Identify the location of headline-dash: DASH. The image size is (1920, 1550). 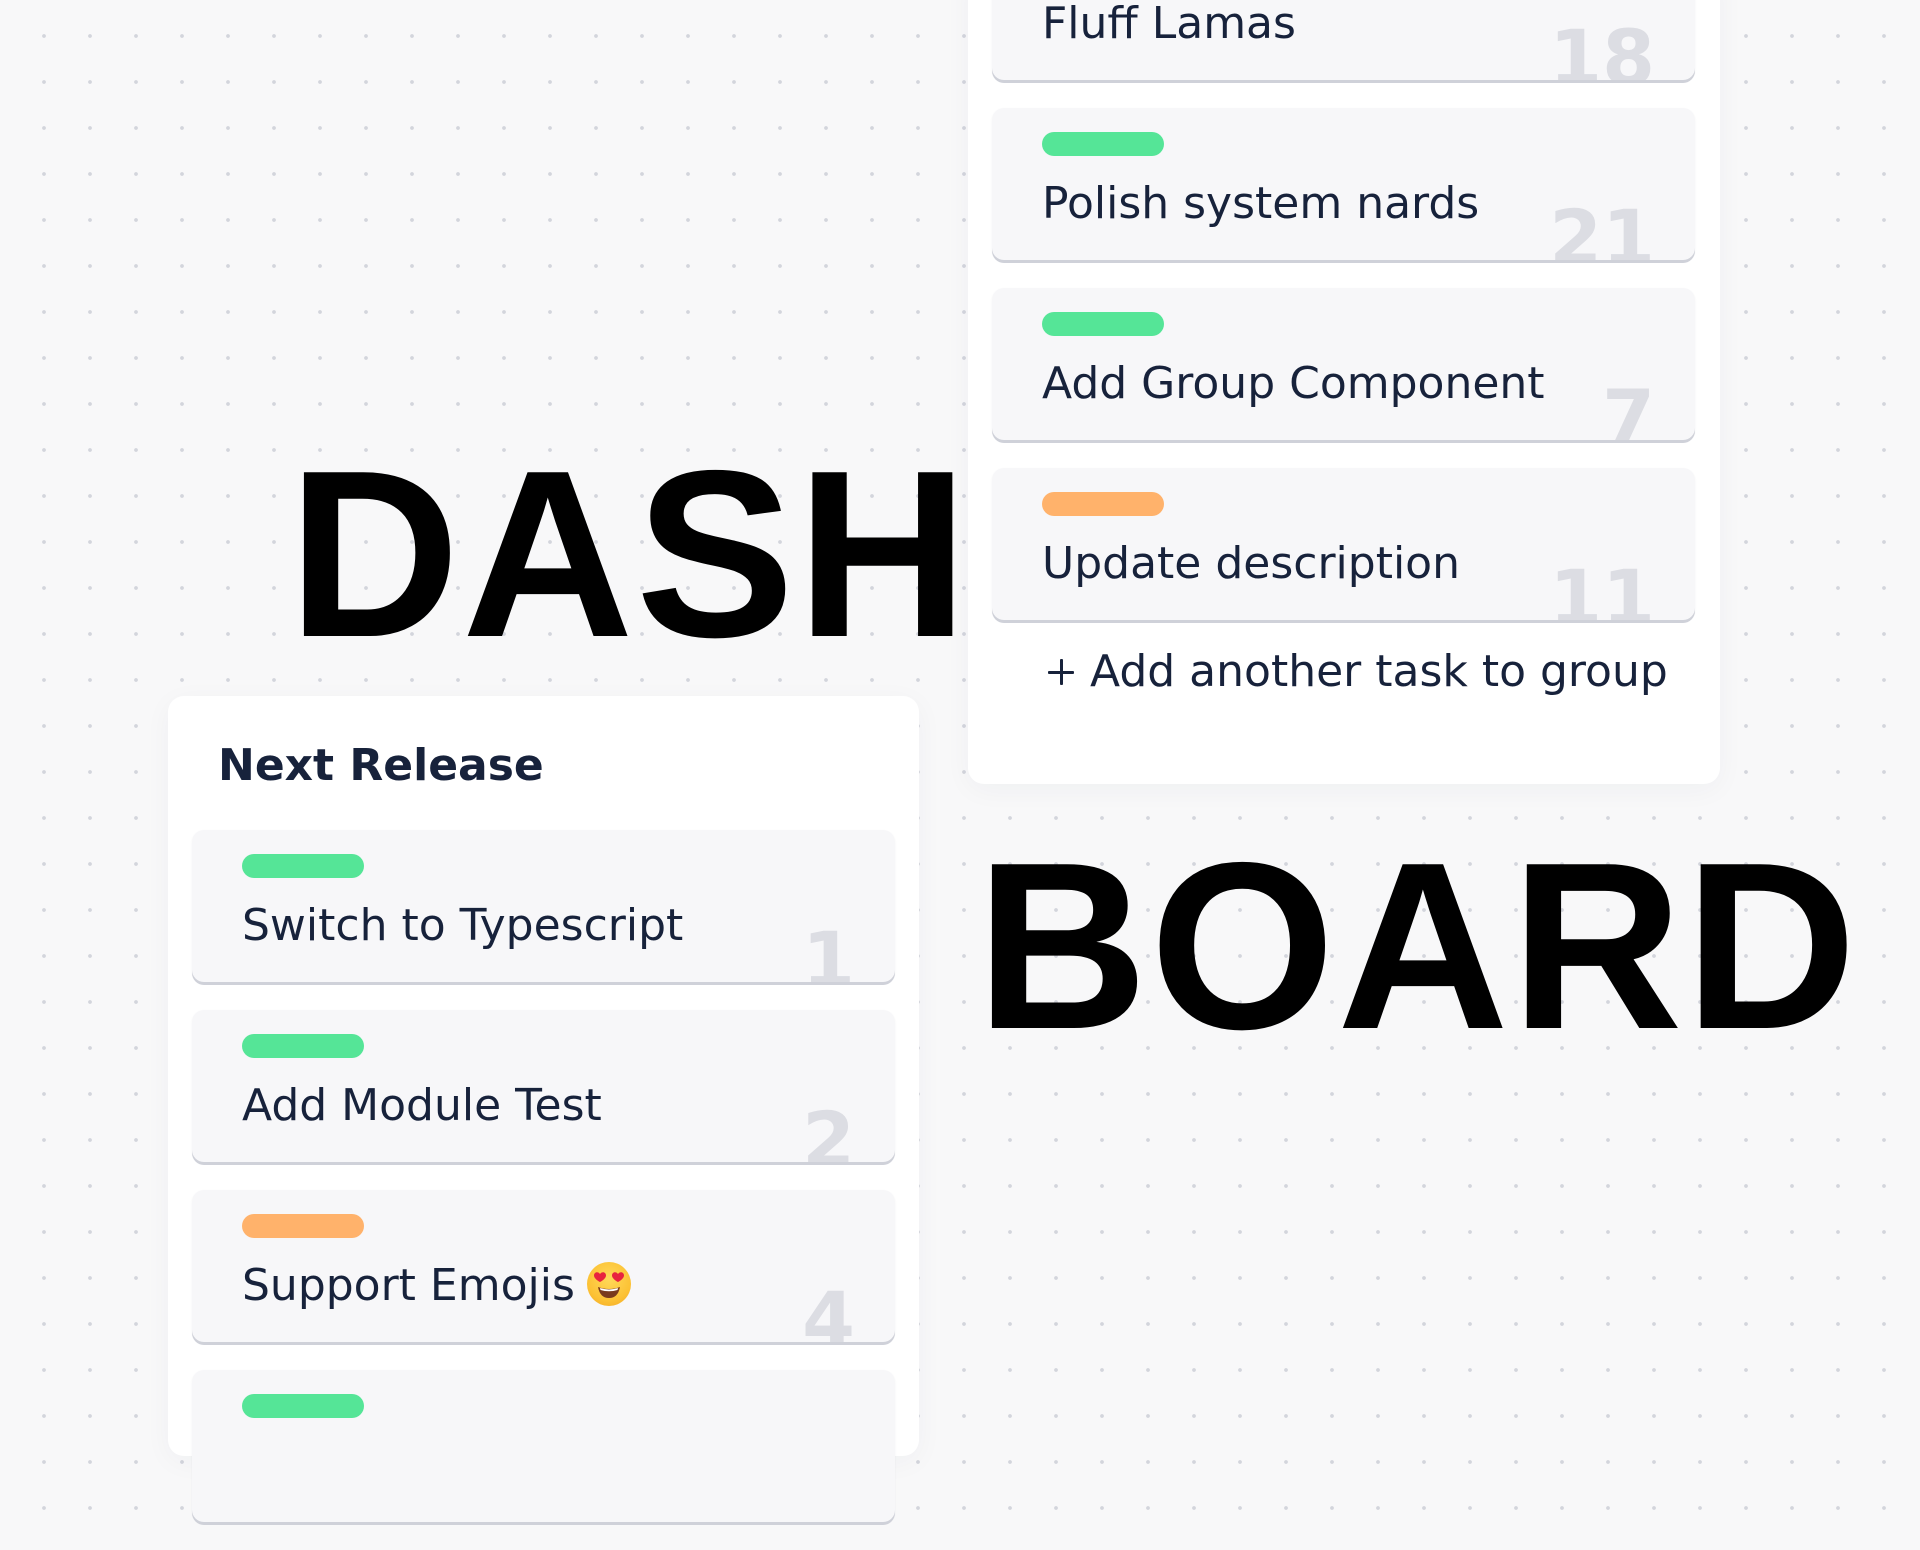
(629, 554).